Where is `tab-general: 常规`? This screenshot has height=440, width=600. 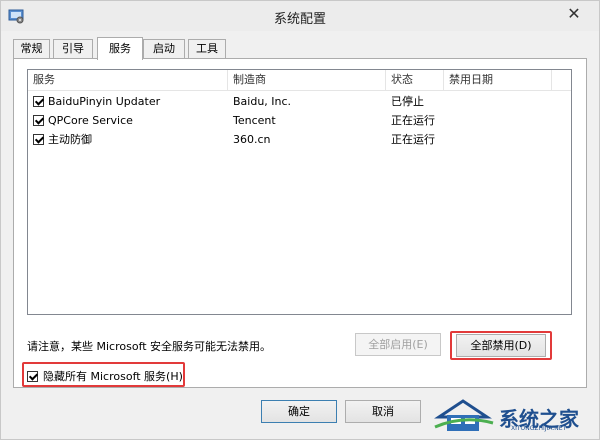 tab-general: 常规 is located at coordinates (31, 48).